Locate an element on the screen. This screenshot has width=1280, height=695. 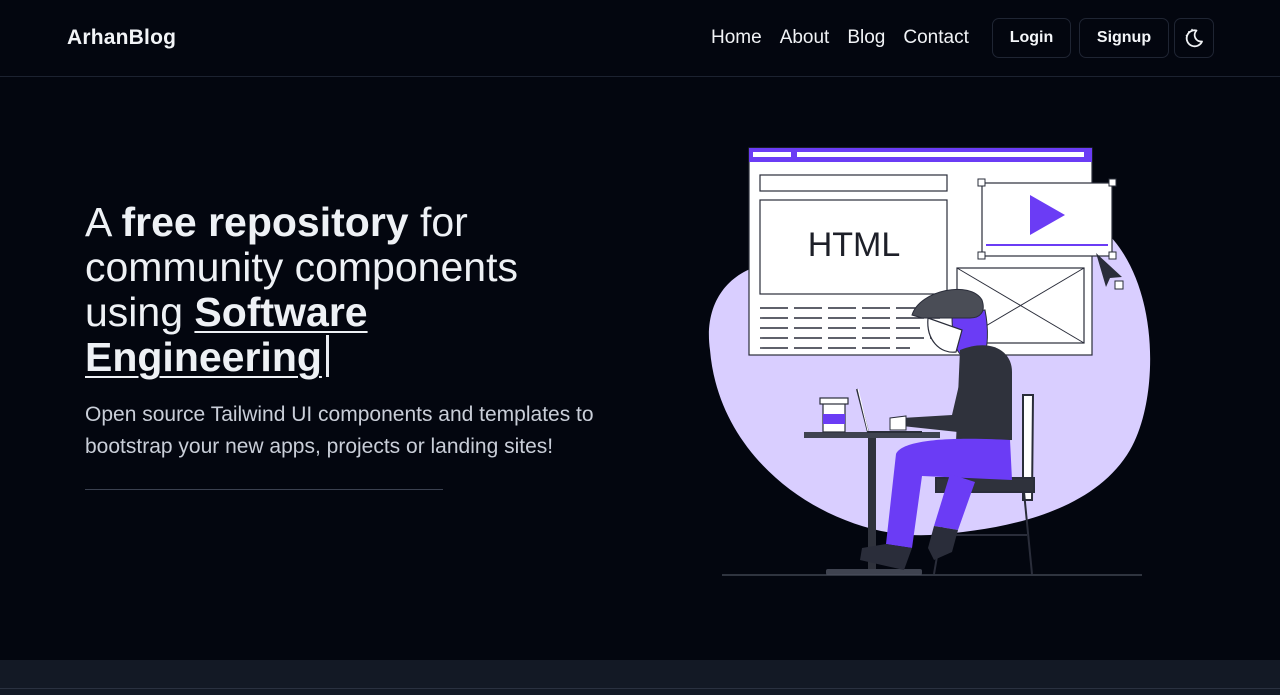
hero-divider is located at coordinates (264, 489).